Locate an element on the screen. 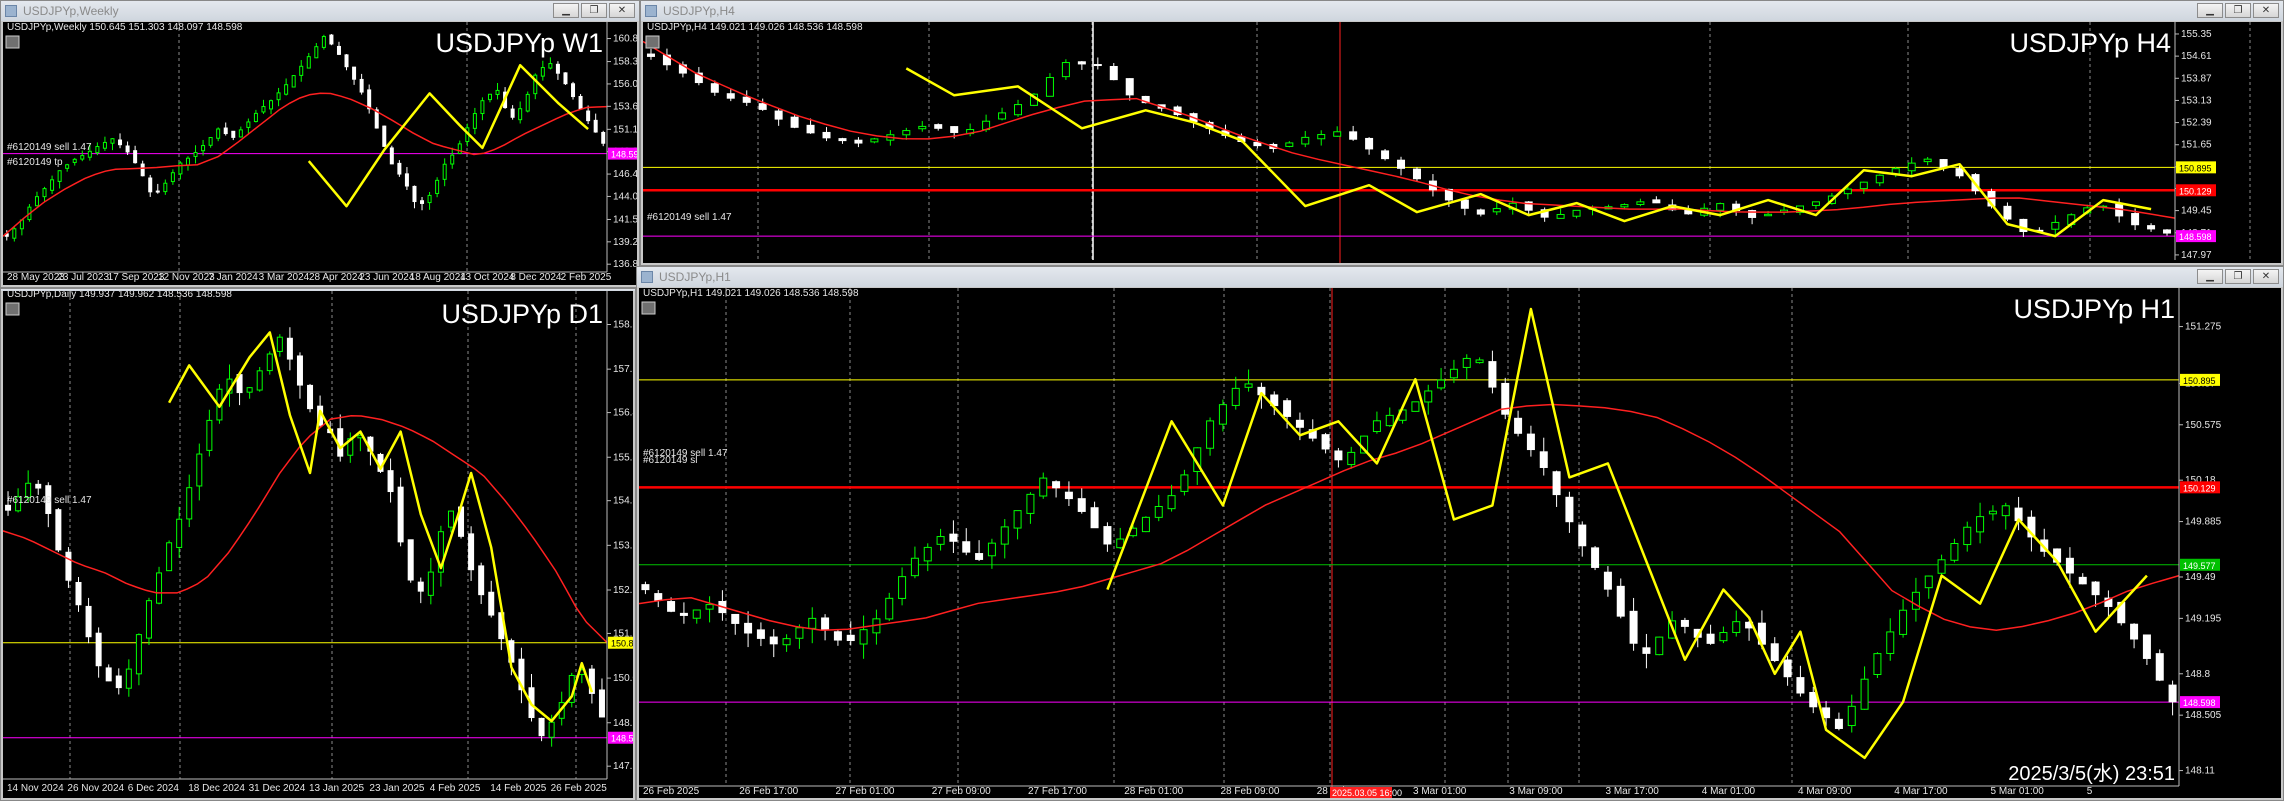 This screenshot has width=2284, height=801. moving-average-line is located at coordinates (305, 164).